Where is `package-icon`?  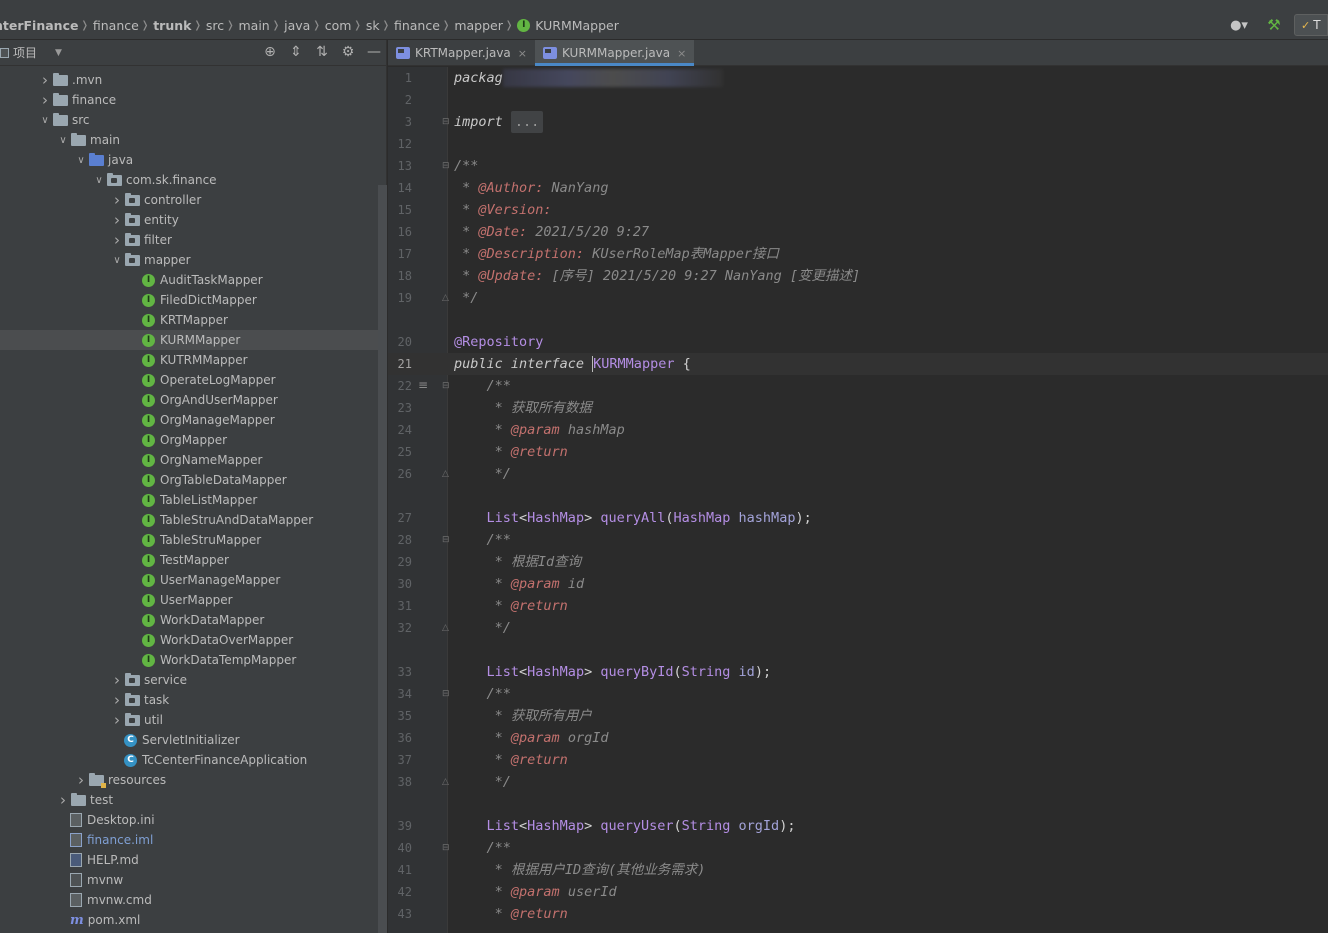
package-icon is located at coordinates (132, 699).